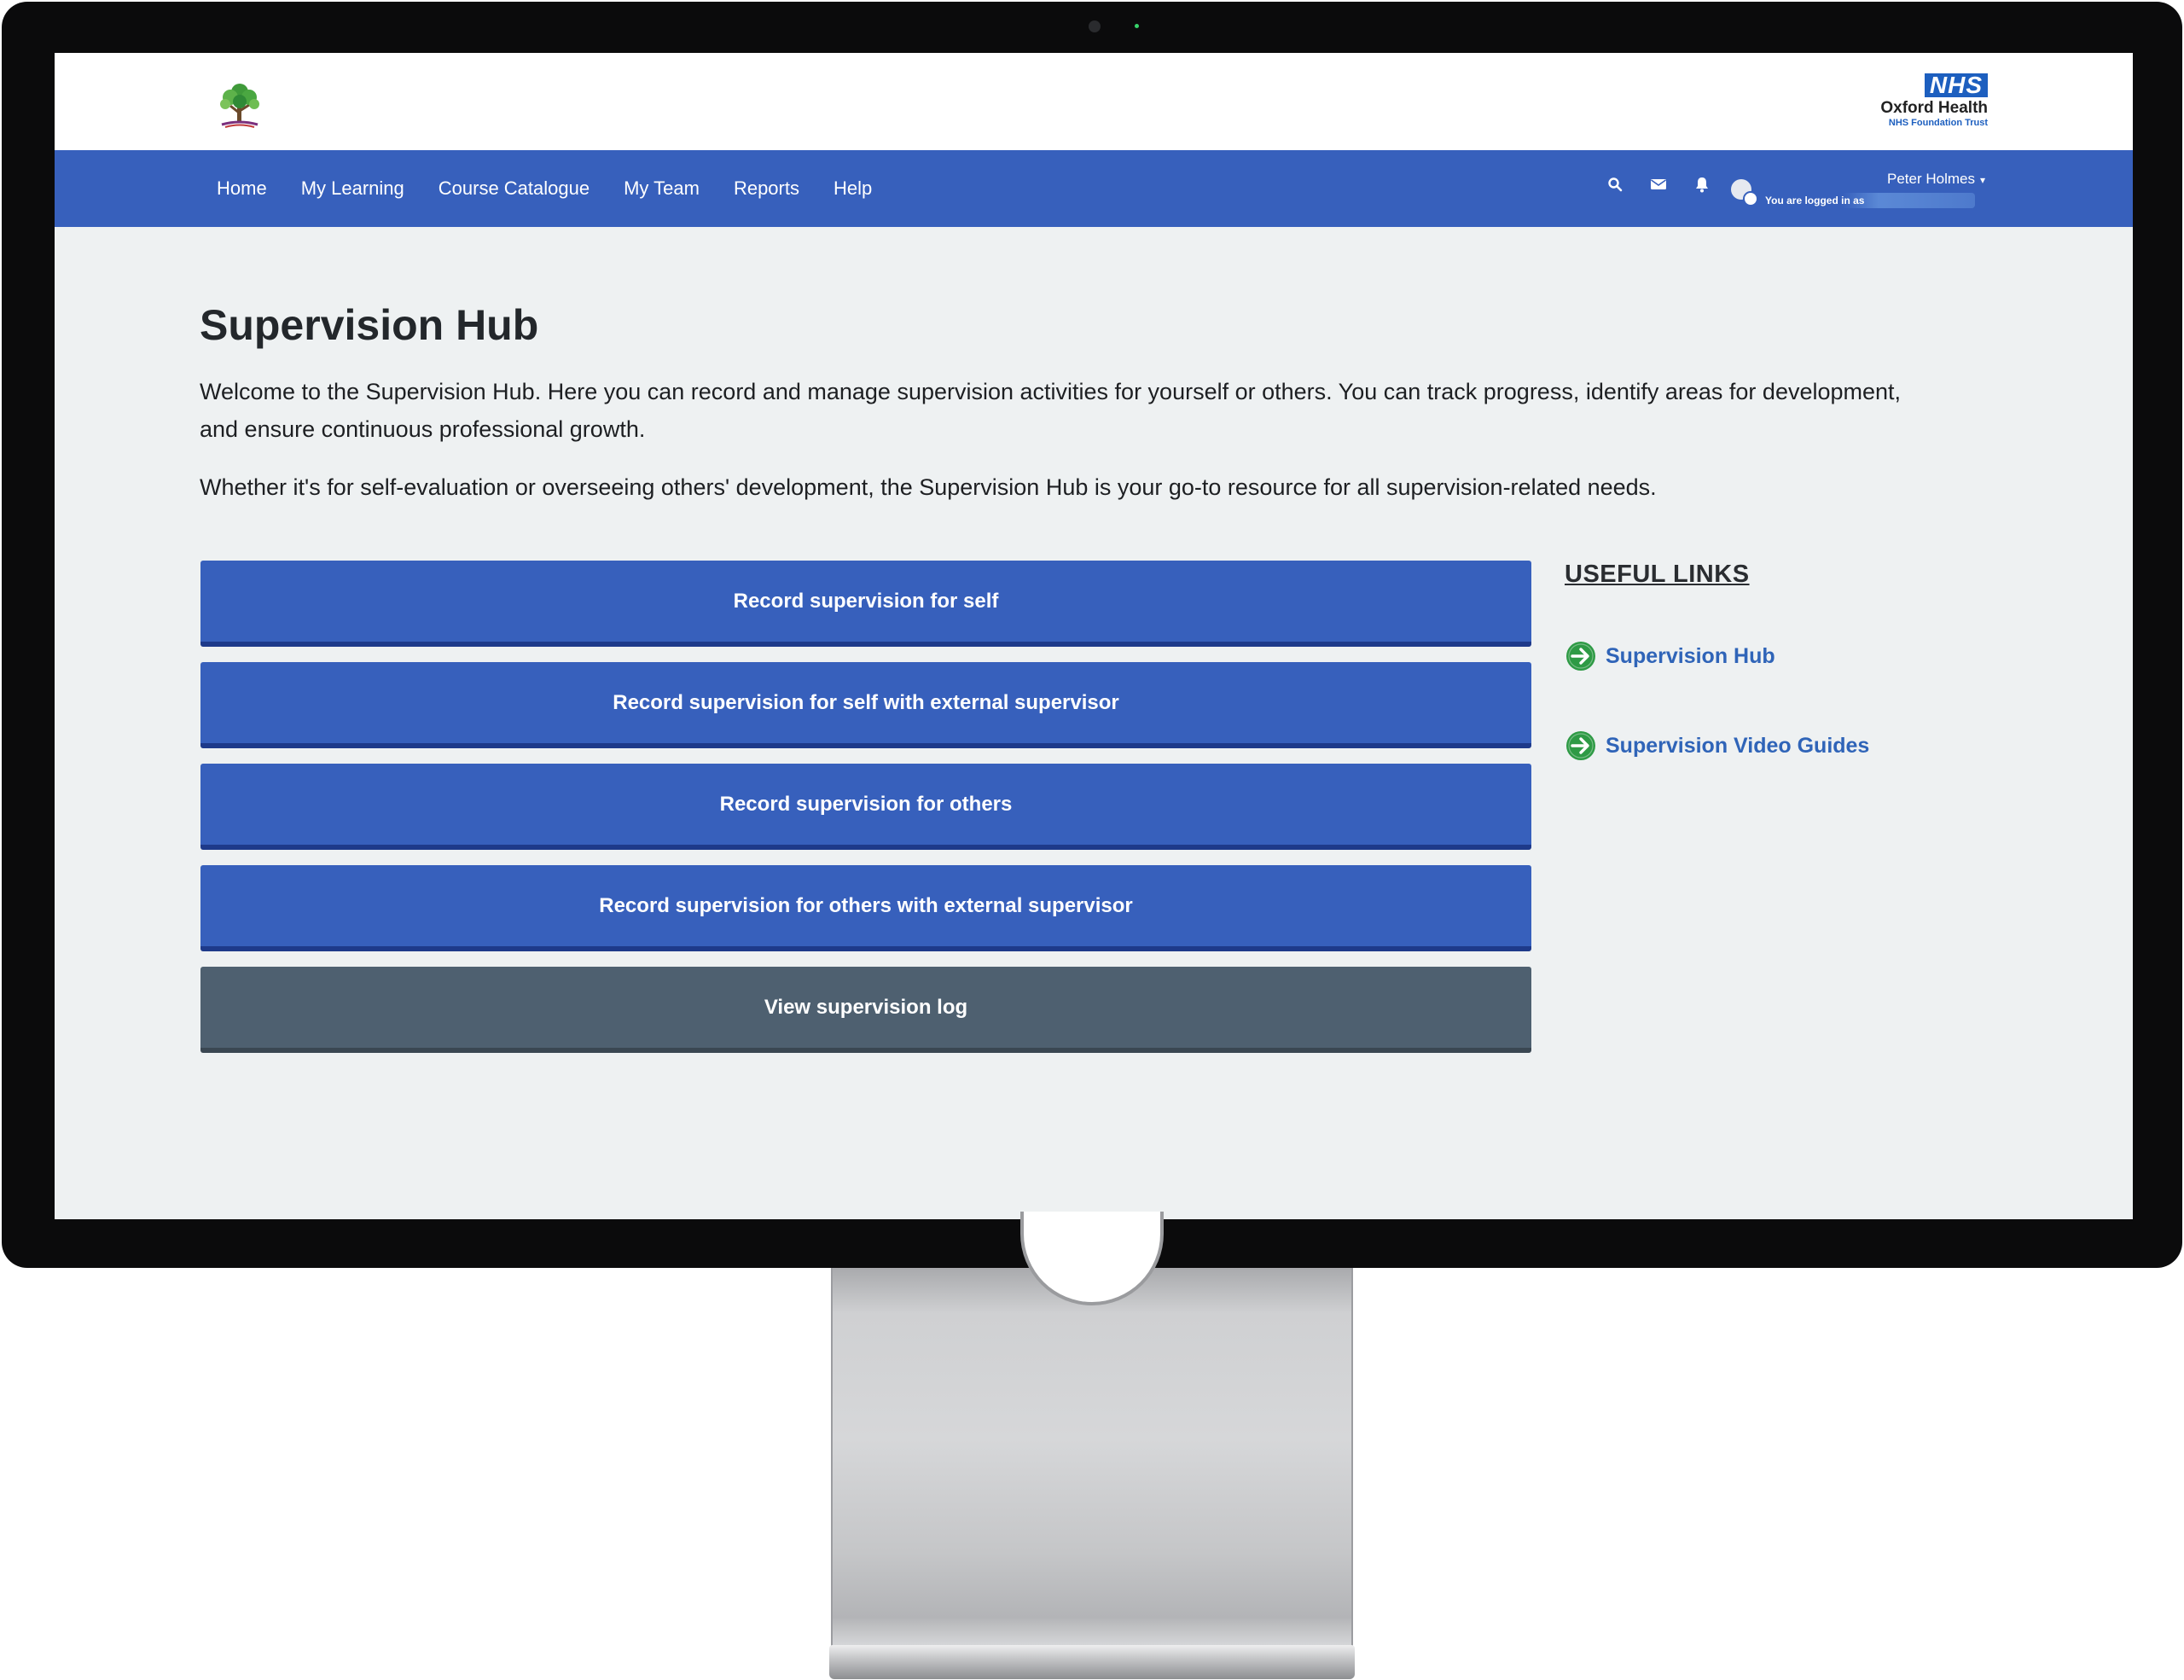 The image size is (2184, 1680). Describe the element at coordinates (865, 604) in the screenshot. I see `record-supervision-self-button: Record supervision for self` at that location.